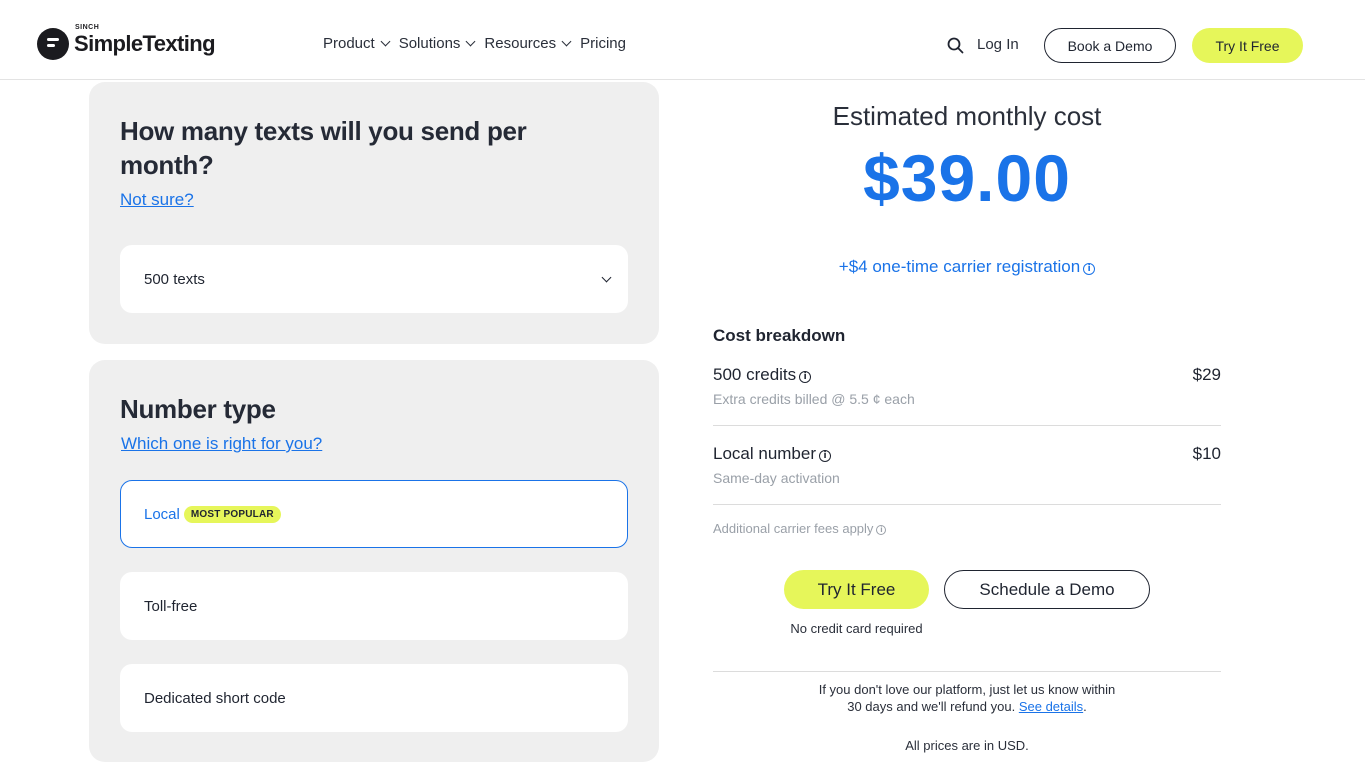 This screenshot has width=1365, height=762. Describe the element at coordinates (215, 698) in the screenshot. I see `option-label: Dedicated short code` at that location.